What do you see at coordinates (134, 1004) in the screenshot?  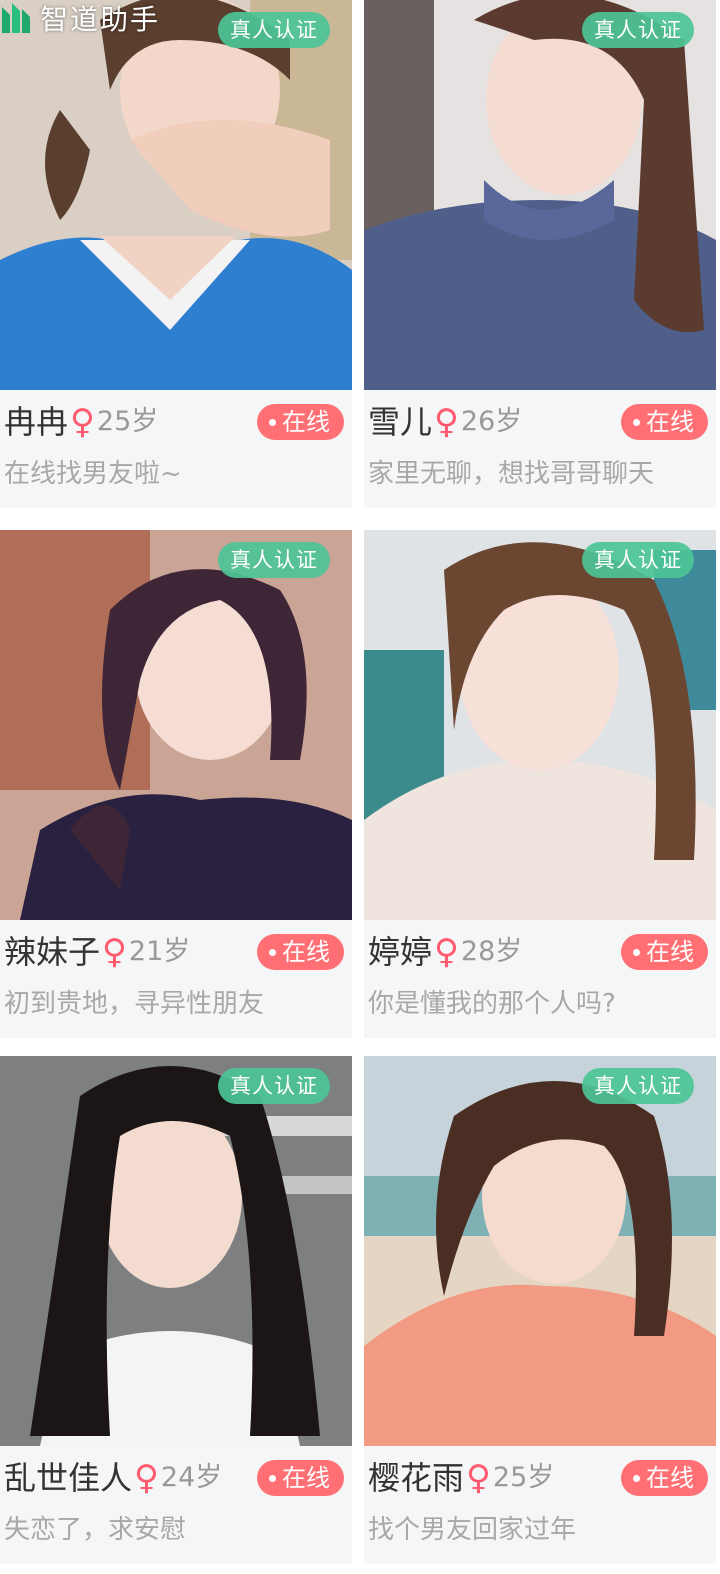 I see `profile-bio: 初到贵地，寻异性朋友` at bounding box center [134, 1004].